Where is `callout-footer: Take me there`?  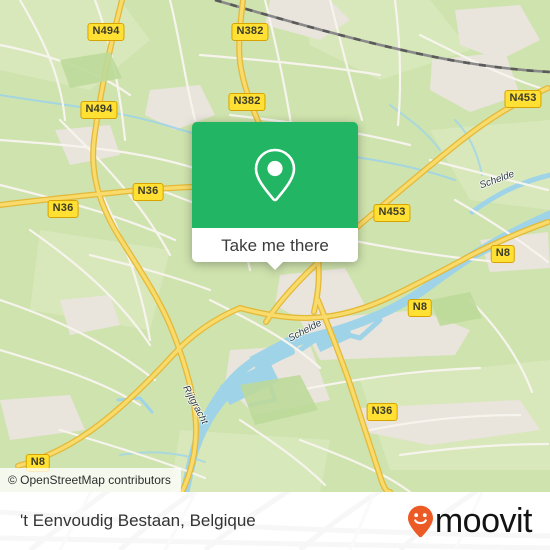 callout-footer: Take me there is located at coordinates (275, 249).